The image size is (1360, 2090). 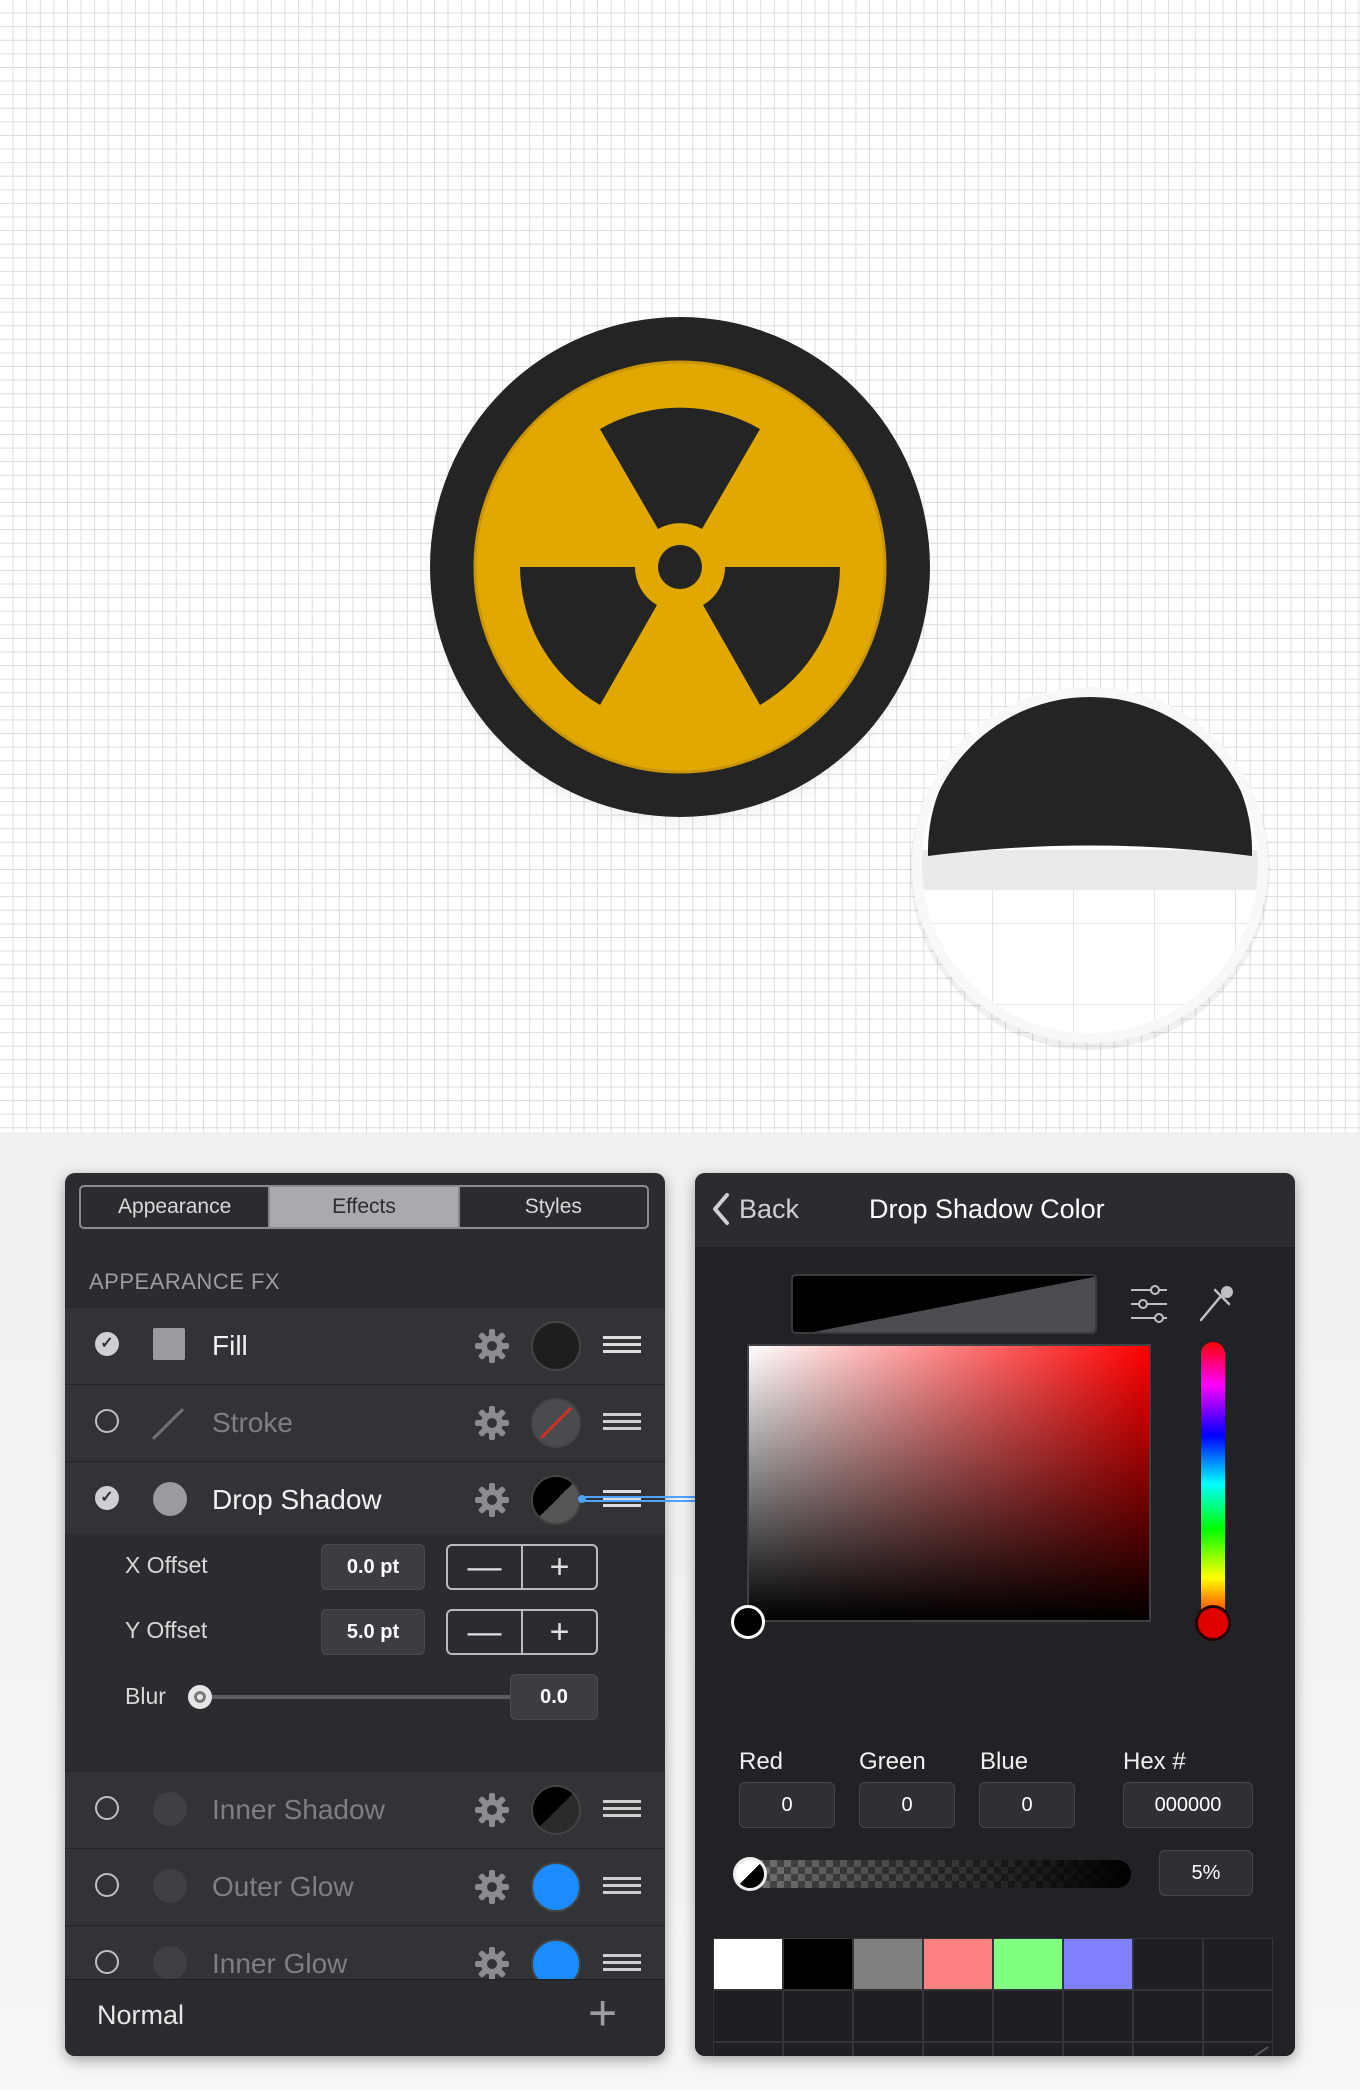 I want to click on blur-slider-track, so click(x=372, y=1697).